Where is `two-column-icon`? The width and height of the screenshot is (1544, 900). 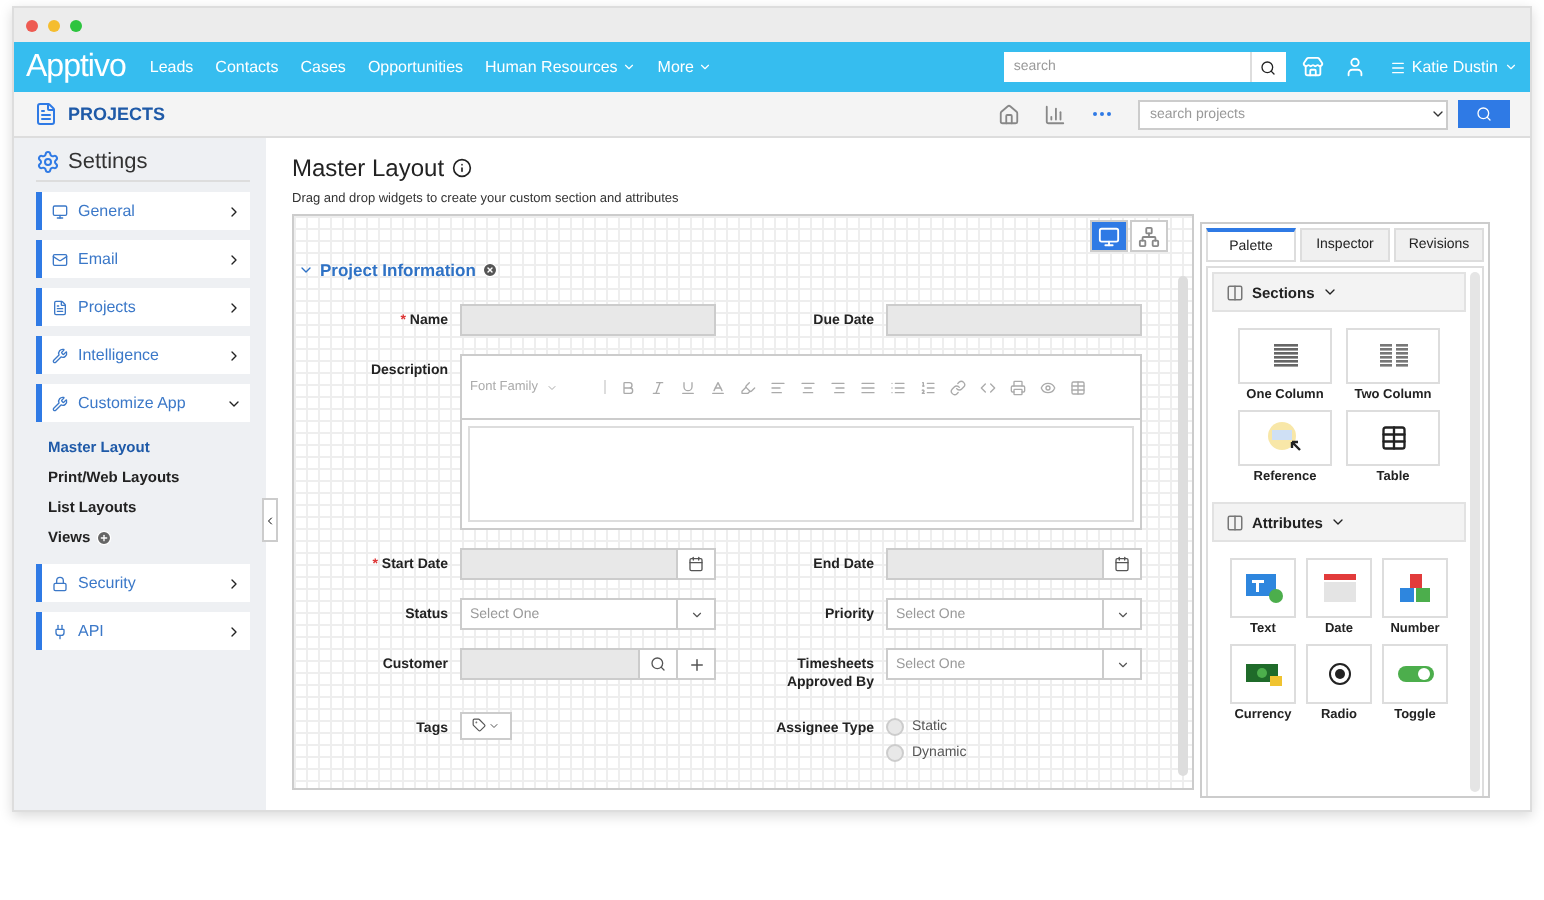
two-column-icon is located at coordinates (1393, 356).